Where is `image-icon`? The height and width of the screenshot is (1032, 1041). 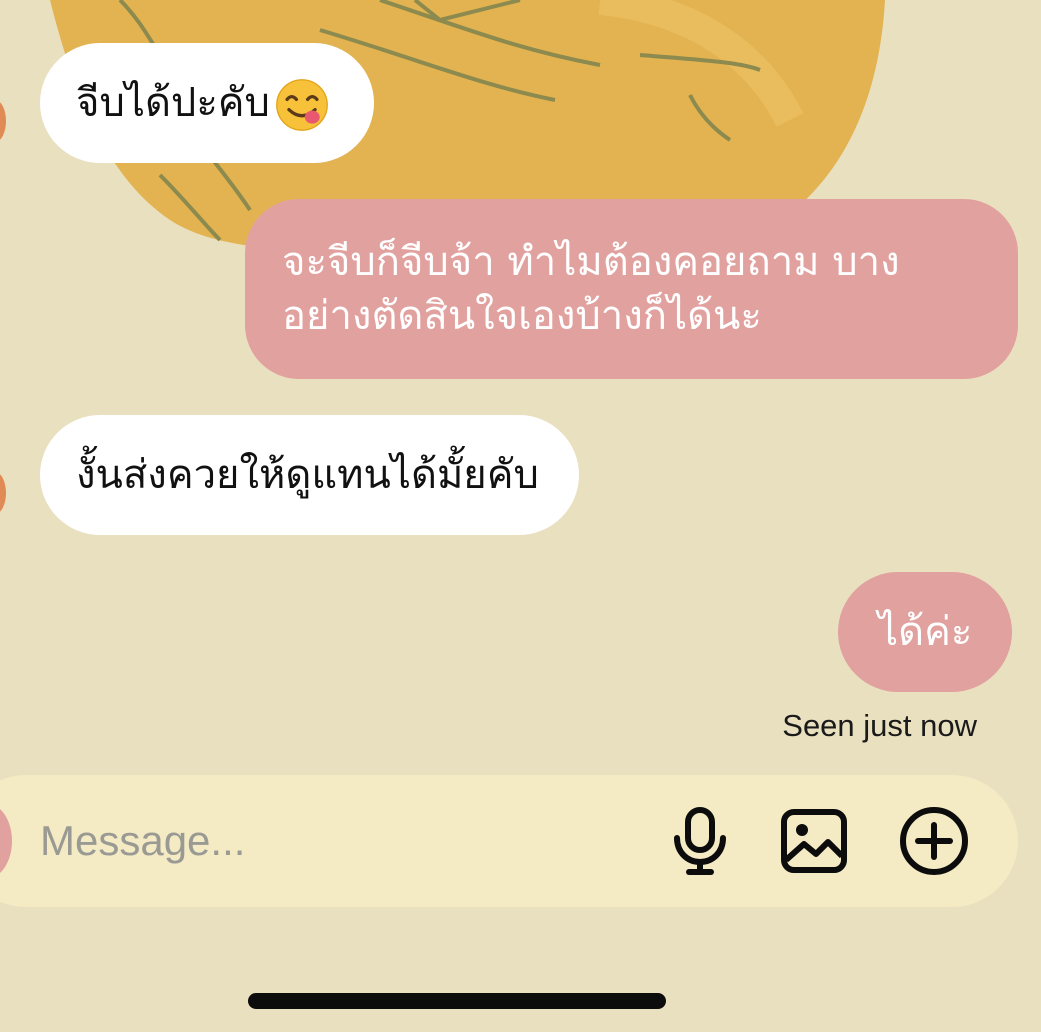
image-icon is located at coordinates (814, 841).